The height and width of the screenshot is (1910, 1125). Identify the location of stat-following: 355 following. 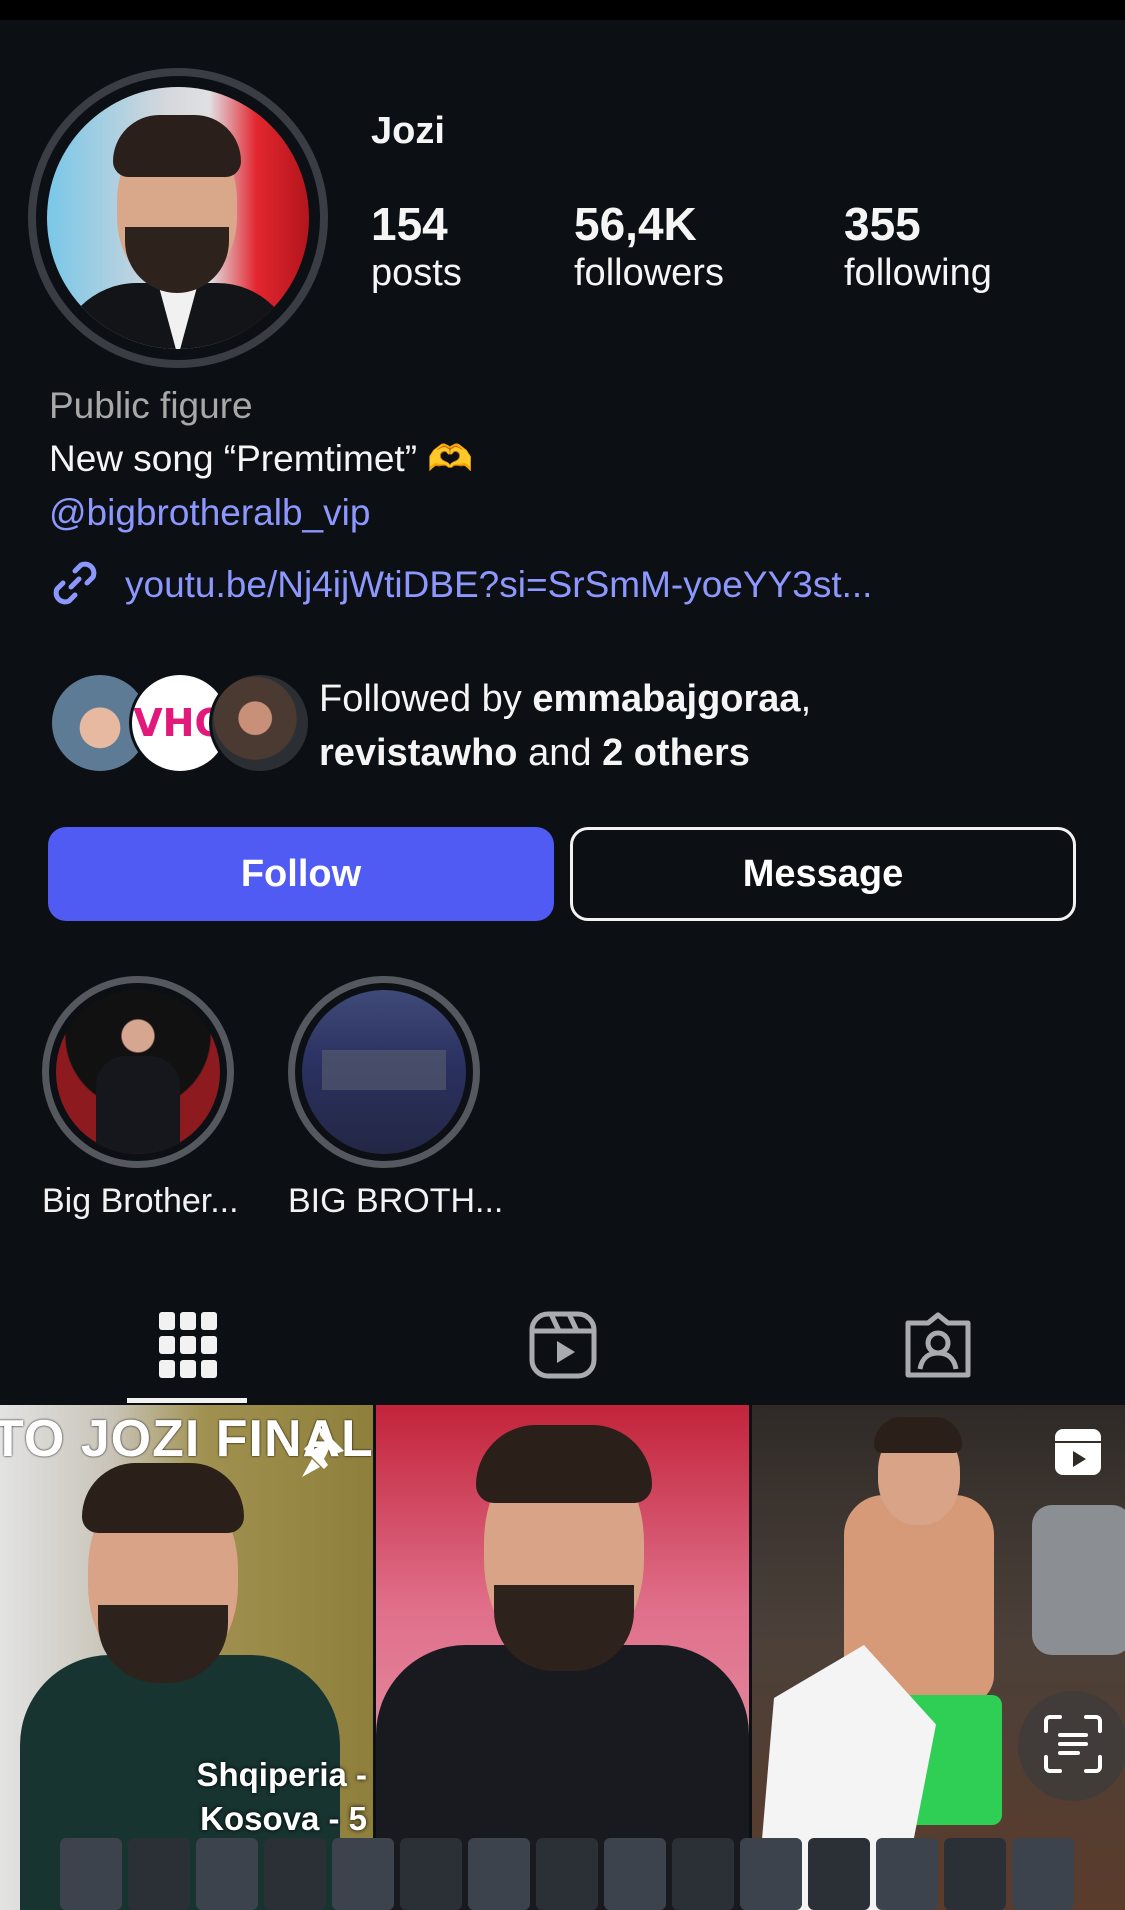
(918, 247).